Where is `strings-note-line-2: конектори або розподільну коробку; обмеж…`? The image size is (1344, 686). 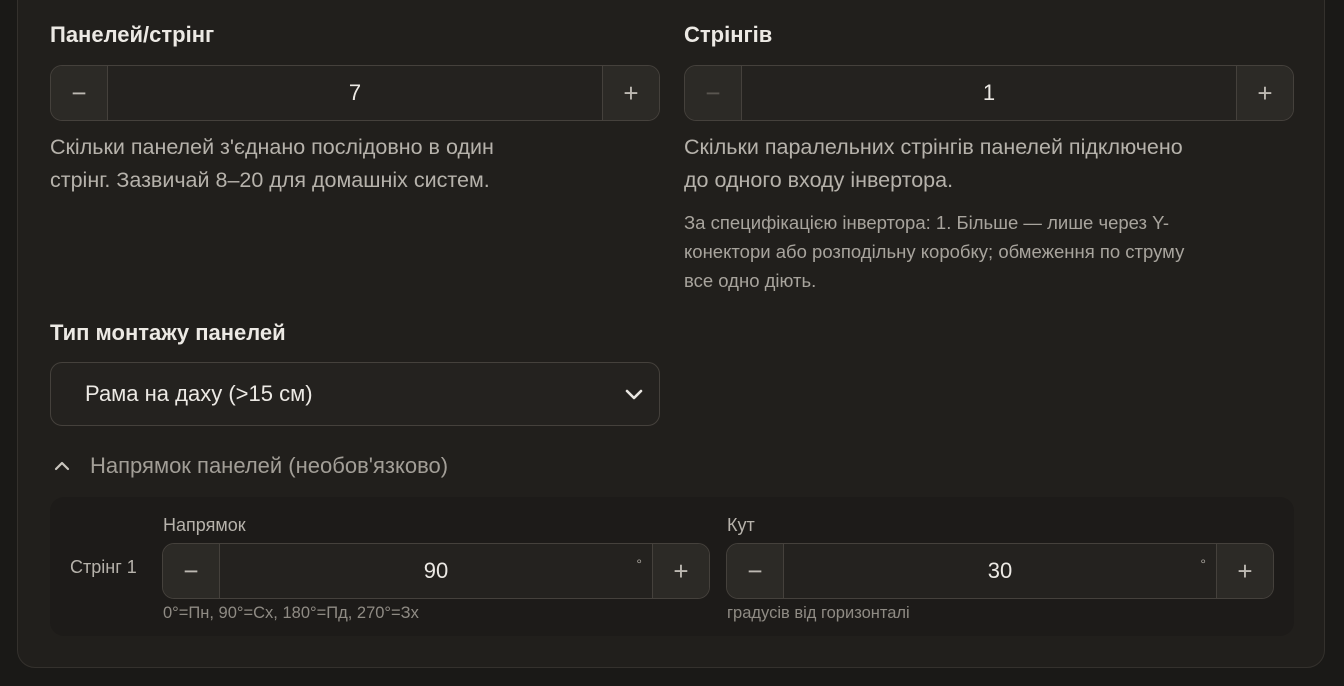 strings-note-line-2: конектори або розподільну коробку; обмеж… is located at coordinates (934, 251).